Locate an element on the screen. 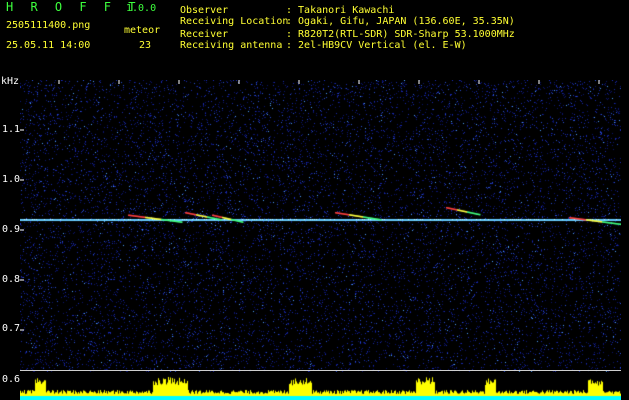 This screenshot has width=629, height=400. y-tick-label: 1.1 is located at coordinates (11, 129).